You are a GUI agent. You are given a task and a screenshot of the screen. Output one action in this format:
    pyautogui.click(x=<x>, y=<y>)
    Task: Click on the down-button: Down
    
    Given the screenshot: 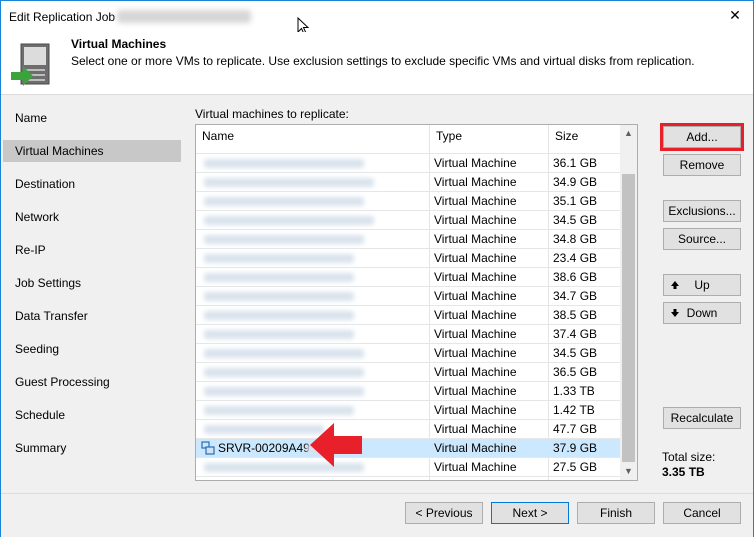 What is the action you would take?
    pyautogui.click(x=702, y=313)
    